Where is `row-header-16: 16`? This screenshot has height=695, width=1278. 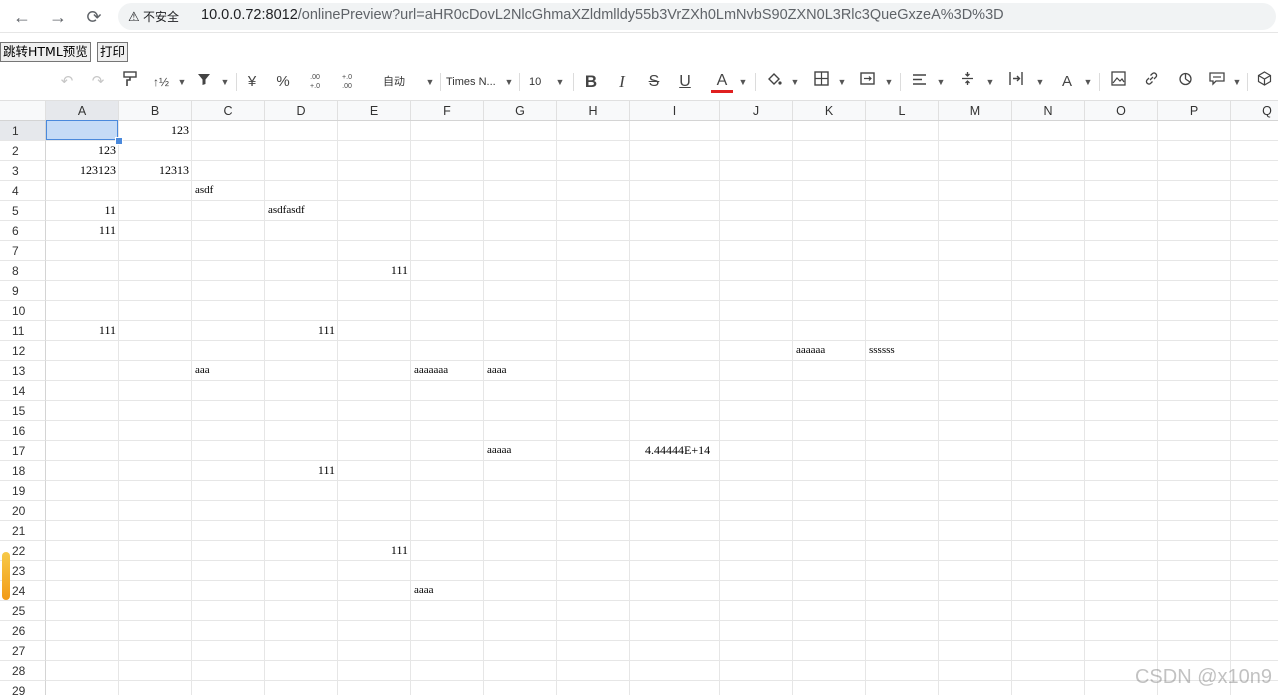
row-header-16: 16 is located at coordinates (23, 431).